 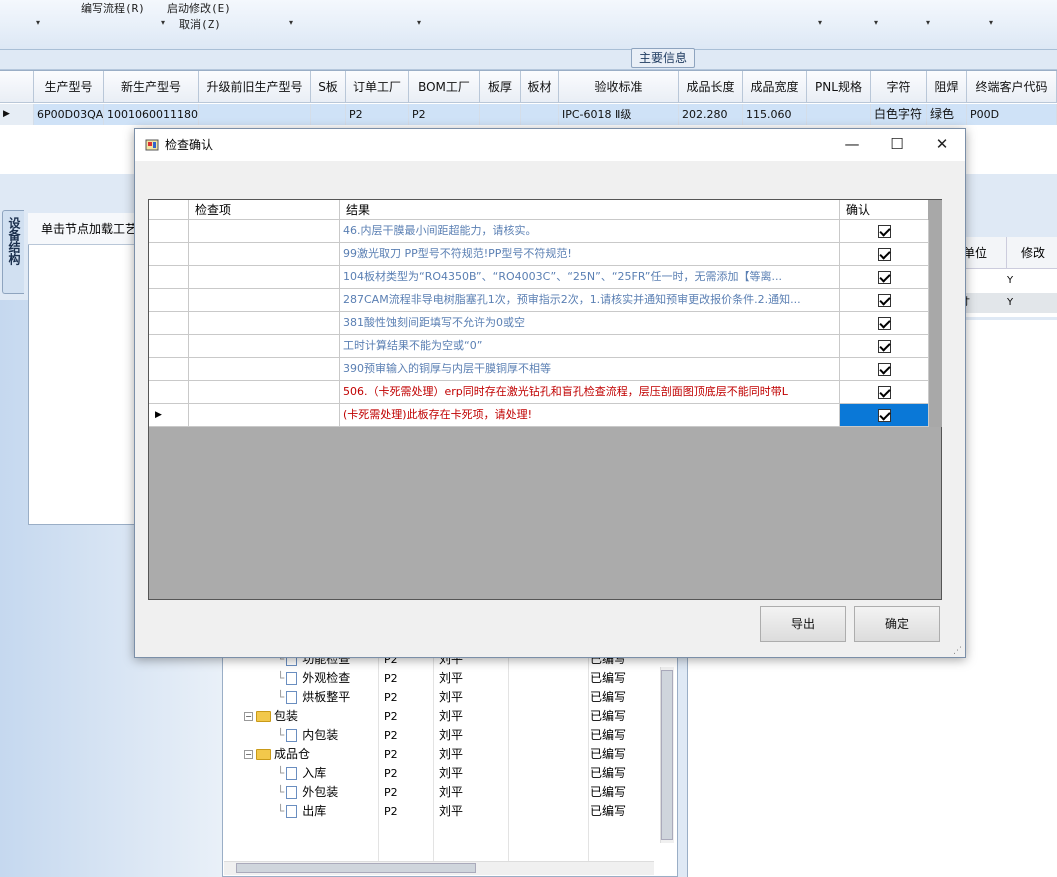 What do you see at coordinates (328, 87) in the screenshot?
I see `column-header: S板` at bounding box center [328, 87].